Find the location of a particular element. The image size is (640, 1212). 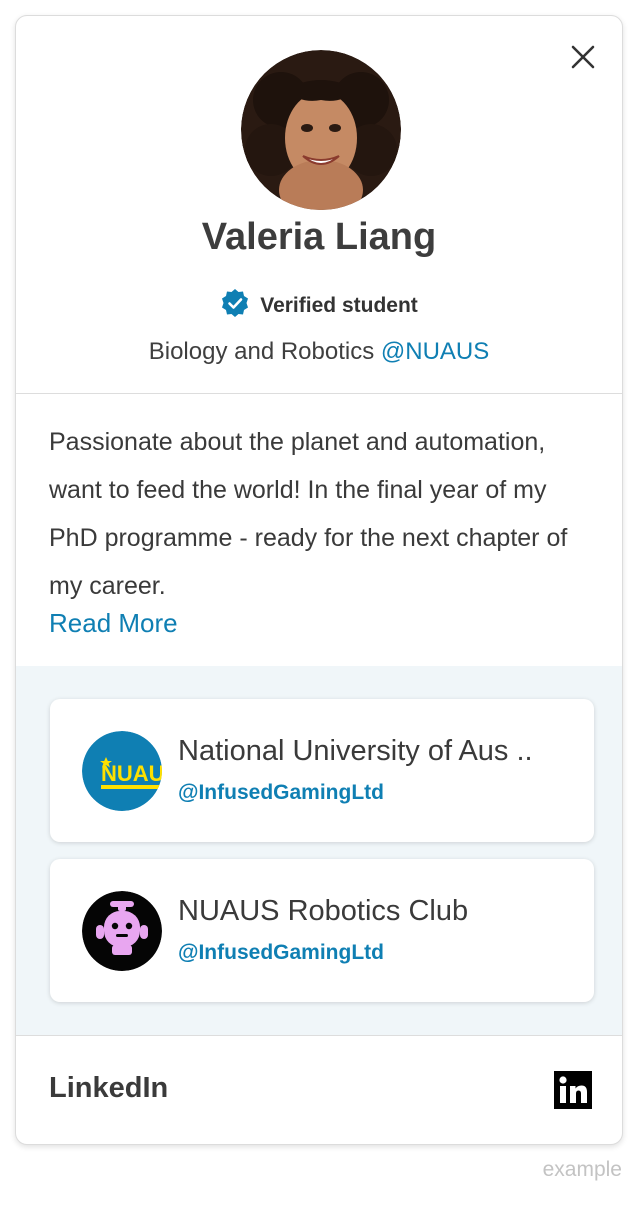

profile-subject: Biology and Robotics is located at coordinates (261, 351).